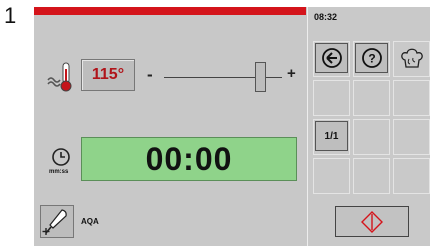 Image resolution: width=430 pixels, height=246 pixels. I want to click on ratio-button: 1/1, so click(331, 136).